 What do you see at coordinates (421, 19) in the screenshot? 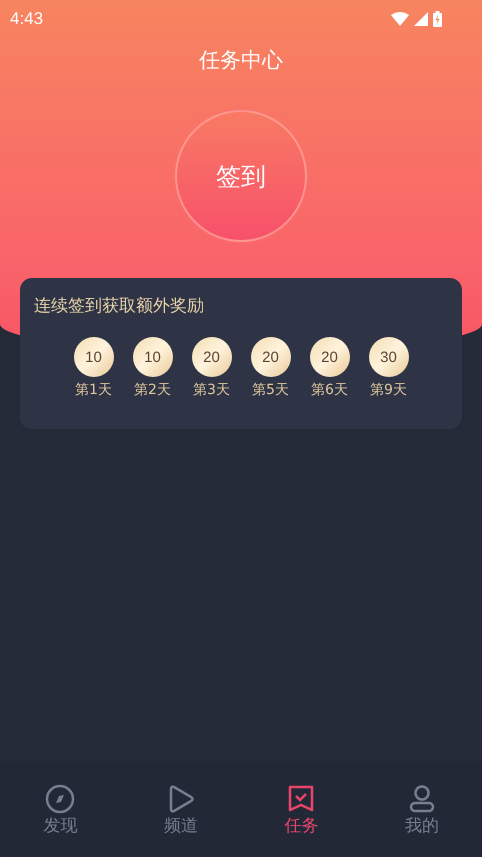
I see `signal-icon` at bounding box center [421, 19].